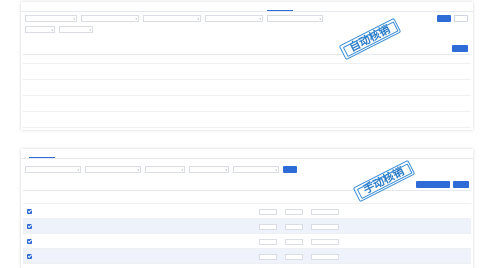  I want to click on top-export-button, so click(460, 48).